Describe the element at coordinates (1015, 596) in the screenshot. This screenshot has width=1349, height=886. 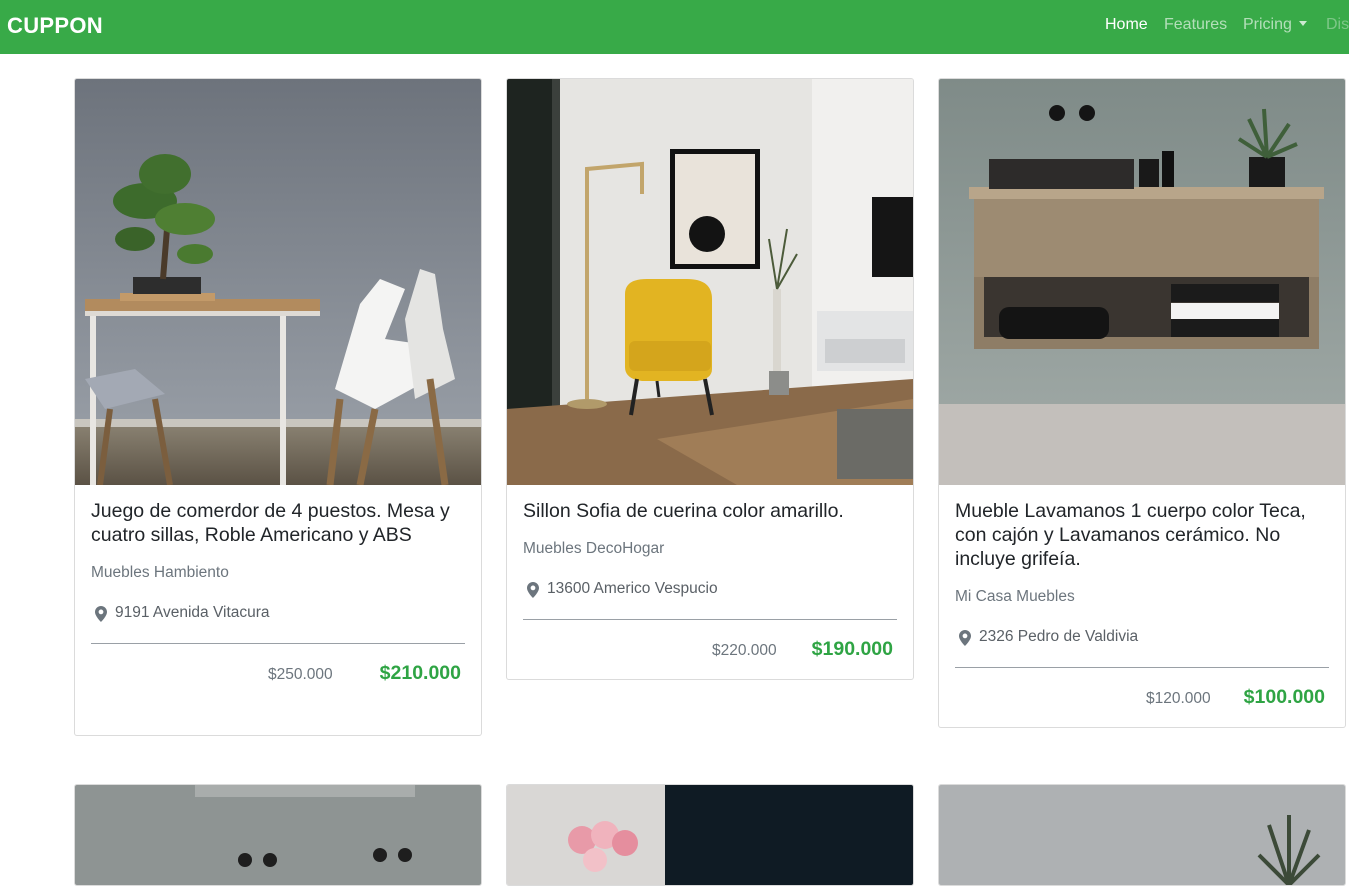
I see `store-name: Mi Casa Muebles` at that location.